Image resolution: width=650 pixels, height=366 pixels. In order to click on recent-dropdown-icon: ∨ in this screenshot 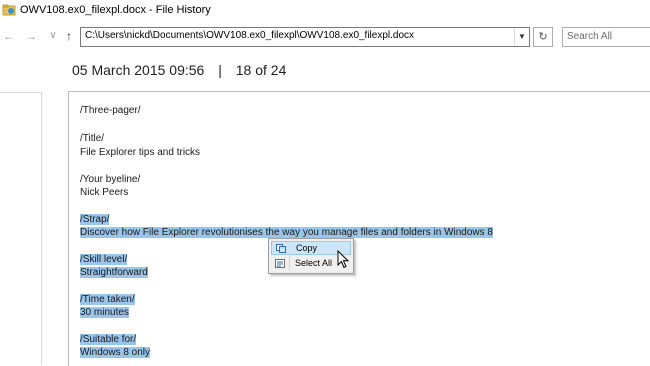, I will do `click(53, 36)`.